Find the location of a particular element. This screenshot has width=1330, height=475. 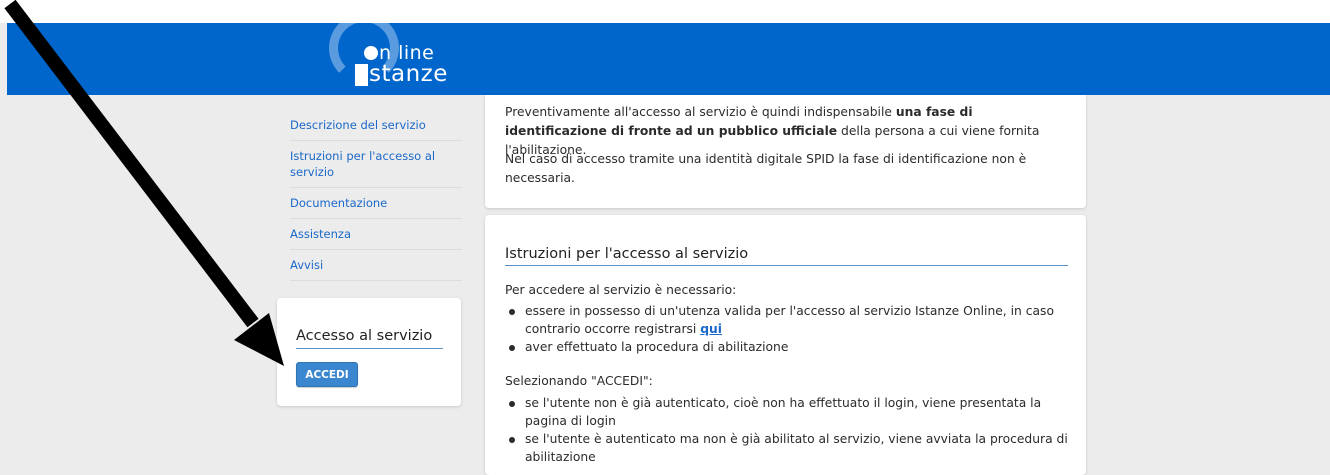

access-box-title: Accesso al servizio is located at coordinates (369, 338).